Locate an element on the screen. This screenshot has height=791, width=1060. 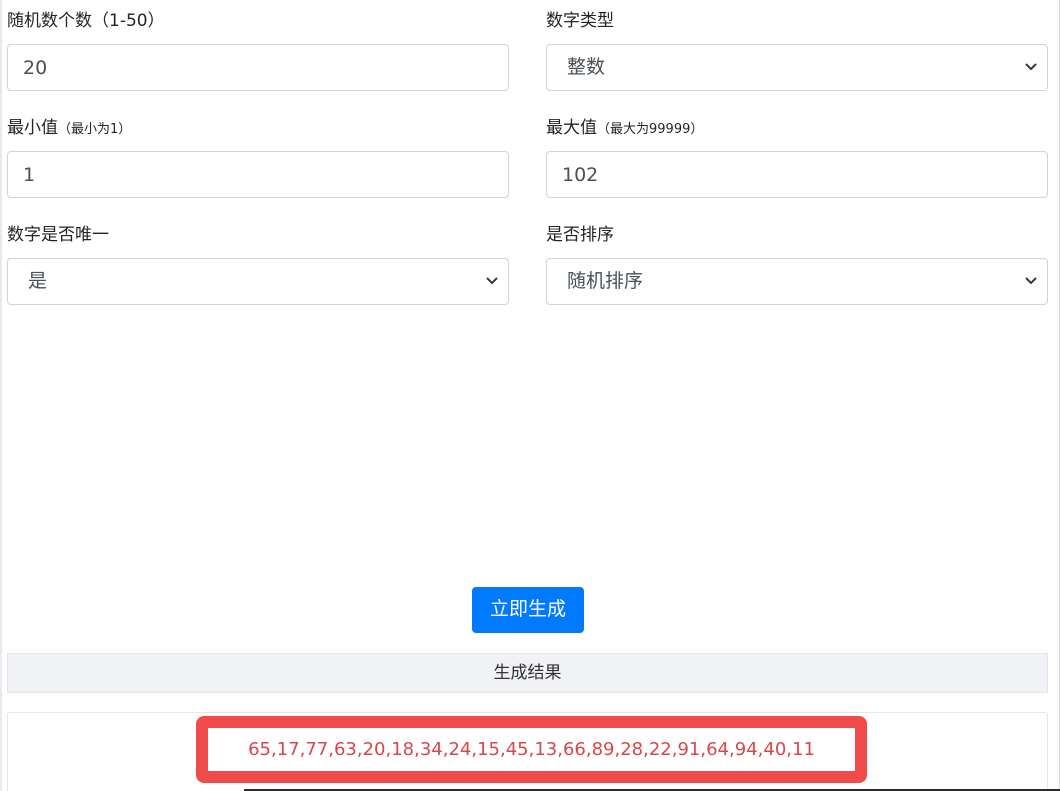
count-field-group: 随机数个数（1-50） is located at coordinates (258, 49).